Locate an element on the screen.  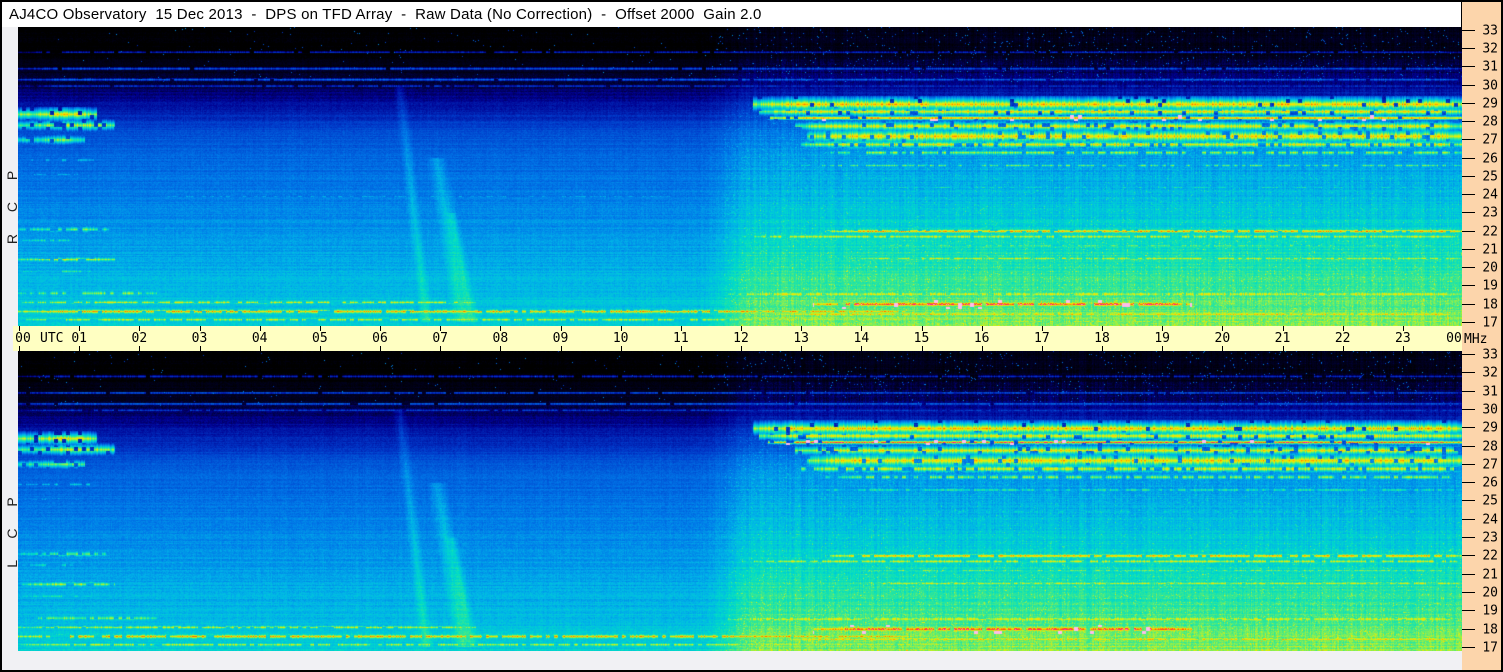
time-tick-label: 01 is located at coordinates (79, 338).